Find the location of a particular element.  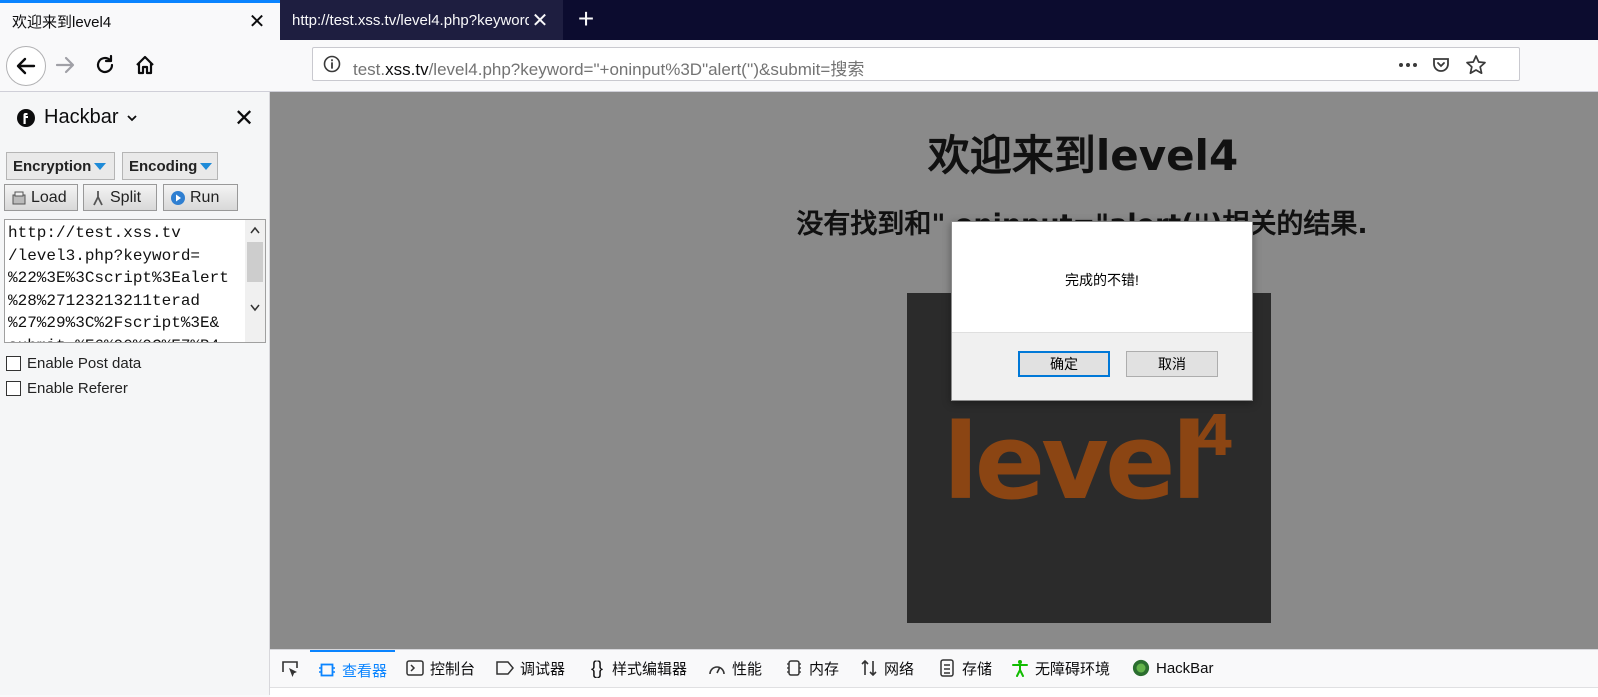

performance-icon is located at coordinates (717, 668).